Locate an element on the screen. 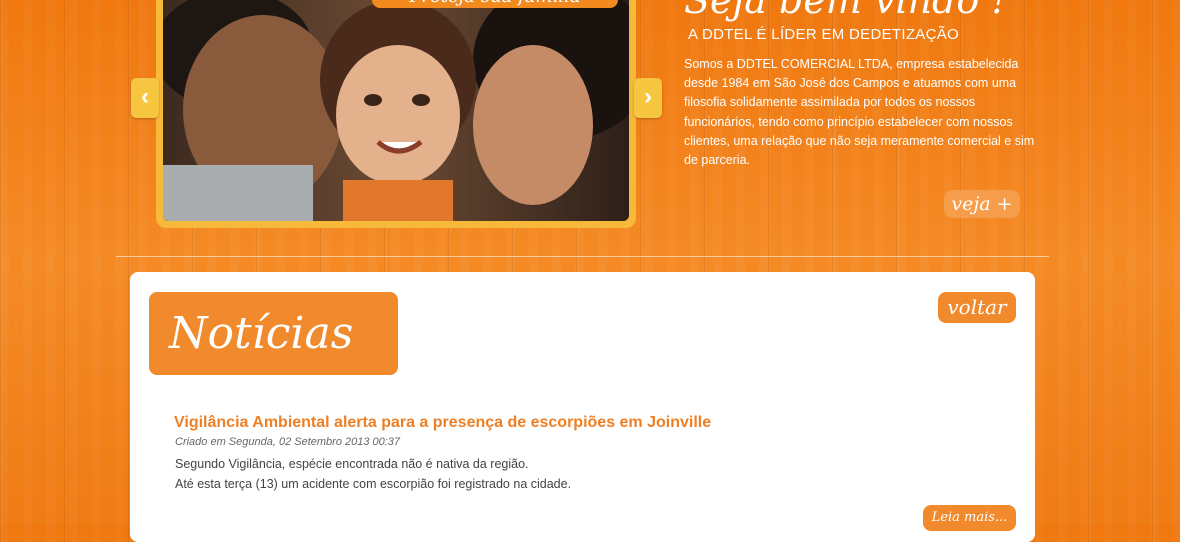 Image resolution: width=1180 pixels, height=542 pixels. section-divider is located at coordinates (582, 256).